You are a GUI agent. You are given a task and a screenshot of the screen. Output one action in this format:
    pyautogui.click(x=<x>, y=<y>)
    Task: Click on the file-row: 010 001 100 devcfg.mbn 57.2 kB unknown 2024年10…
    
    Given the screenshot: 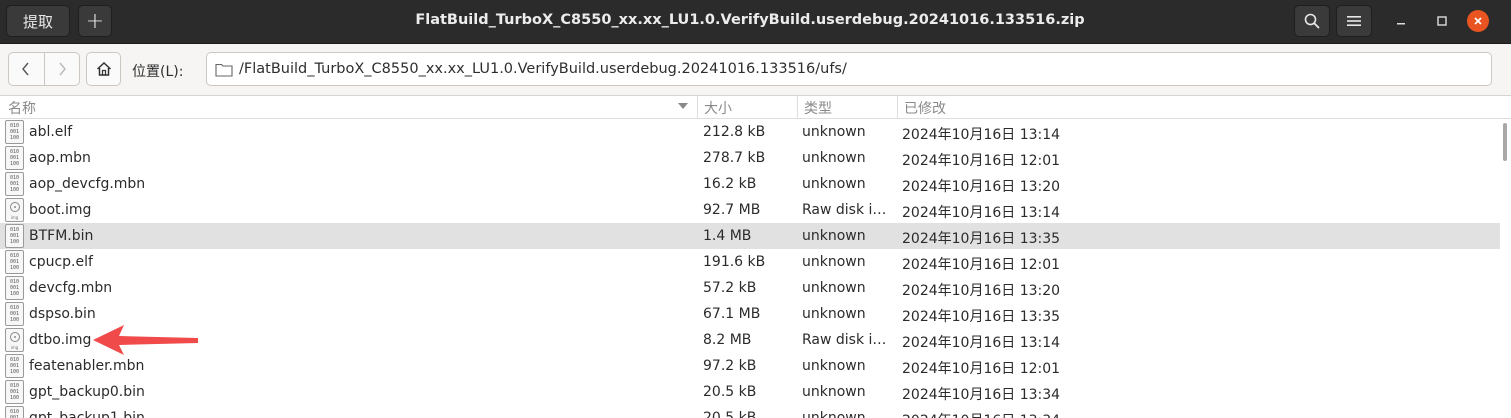 What is the action you would take?
    pyautogui.click(x=750, y=288)
    